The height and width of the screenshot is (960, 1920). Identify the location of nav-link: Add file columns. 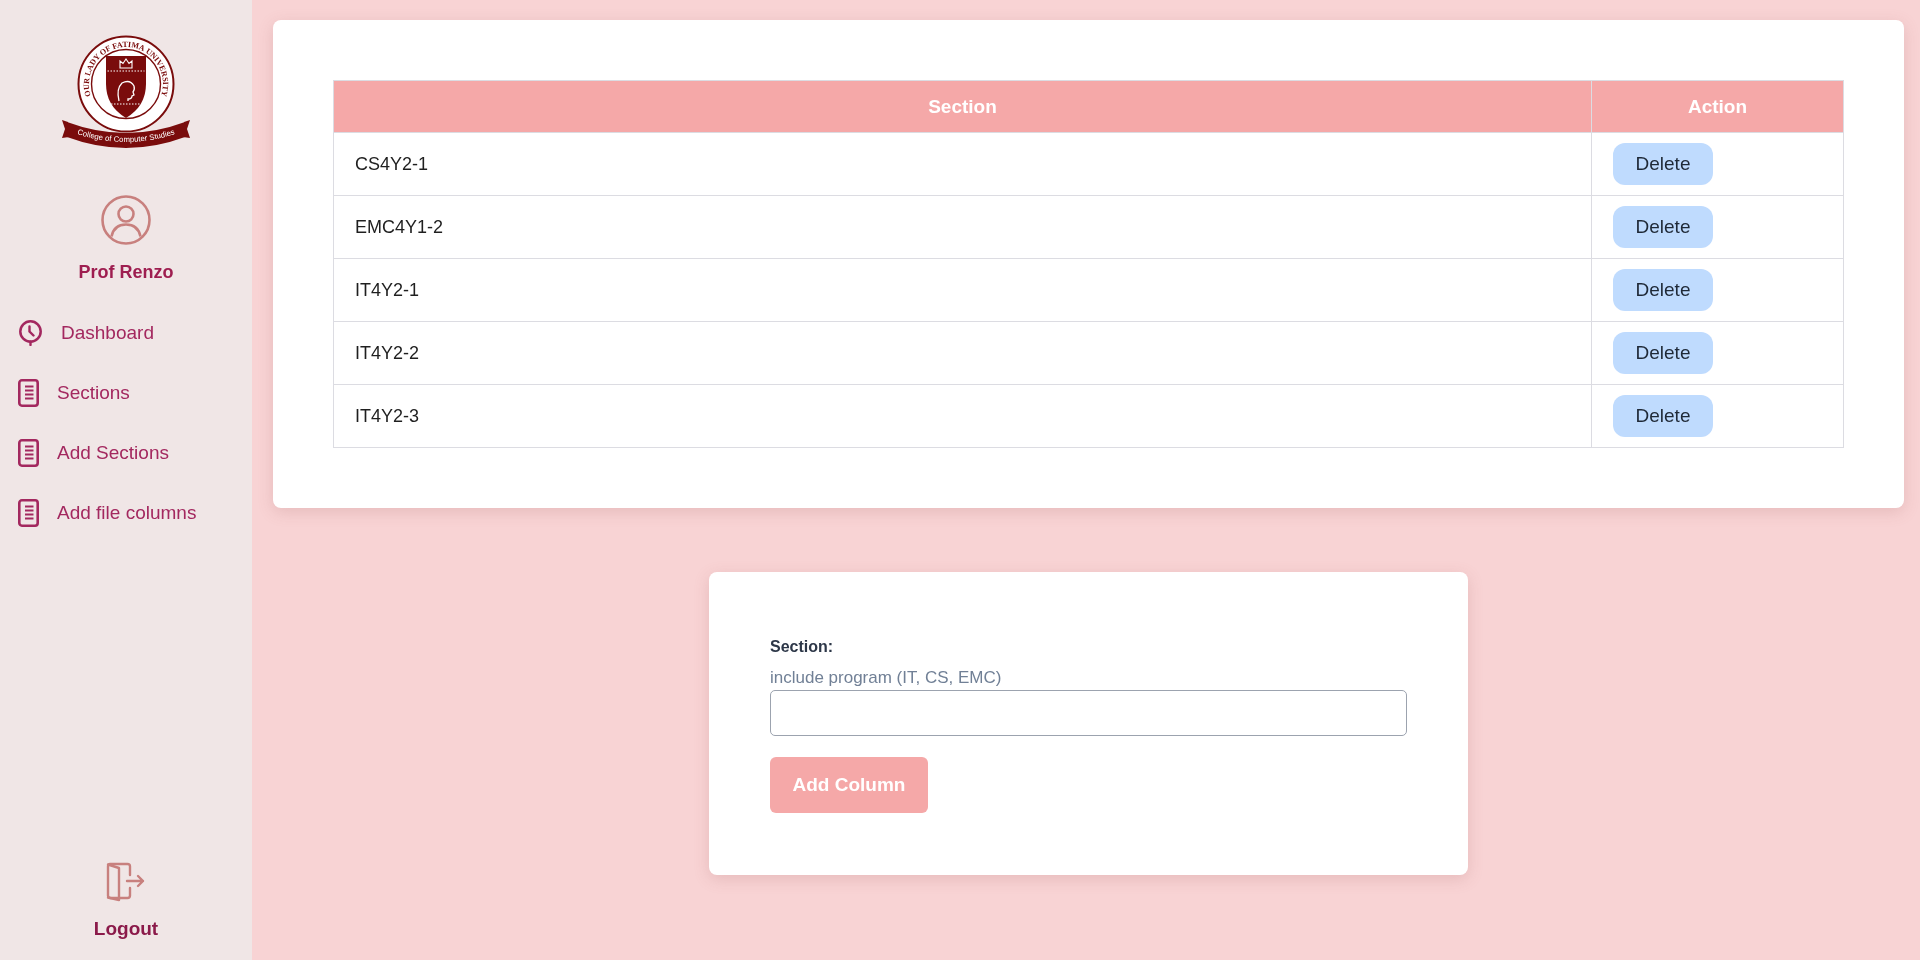
(107, 513).